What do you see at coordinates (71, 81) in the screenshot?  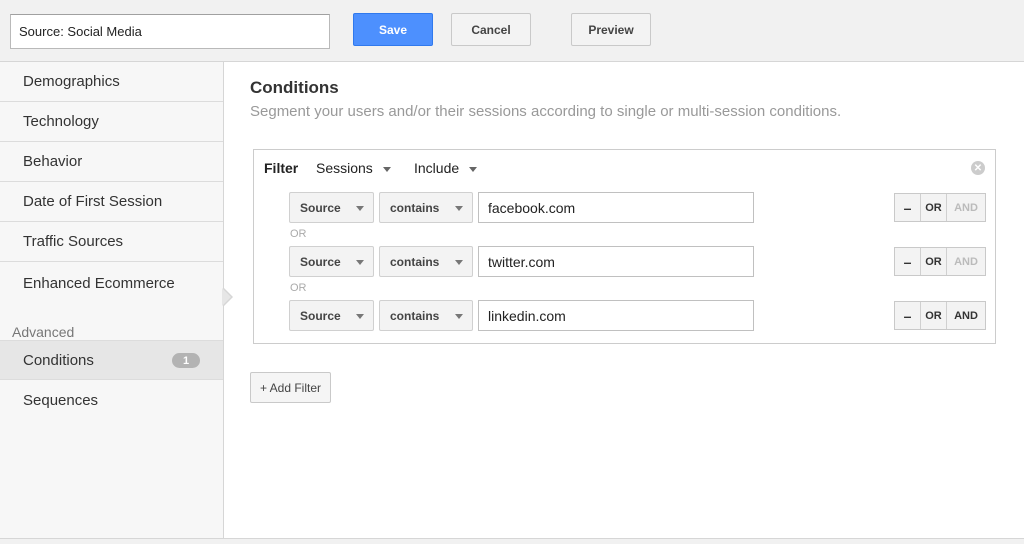 I see `sidebar-item-label: Demographics` at bounding box center [71, 81].